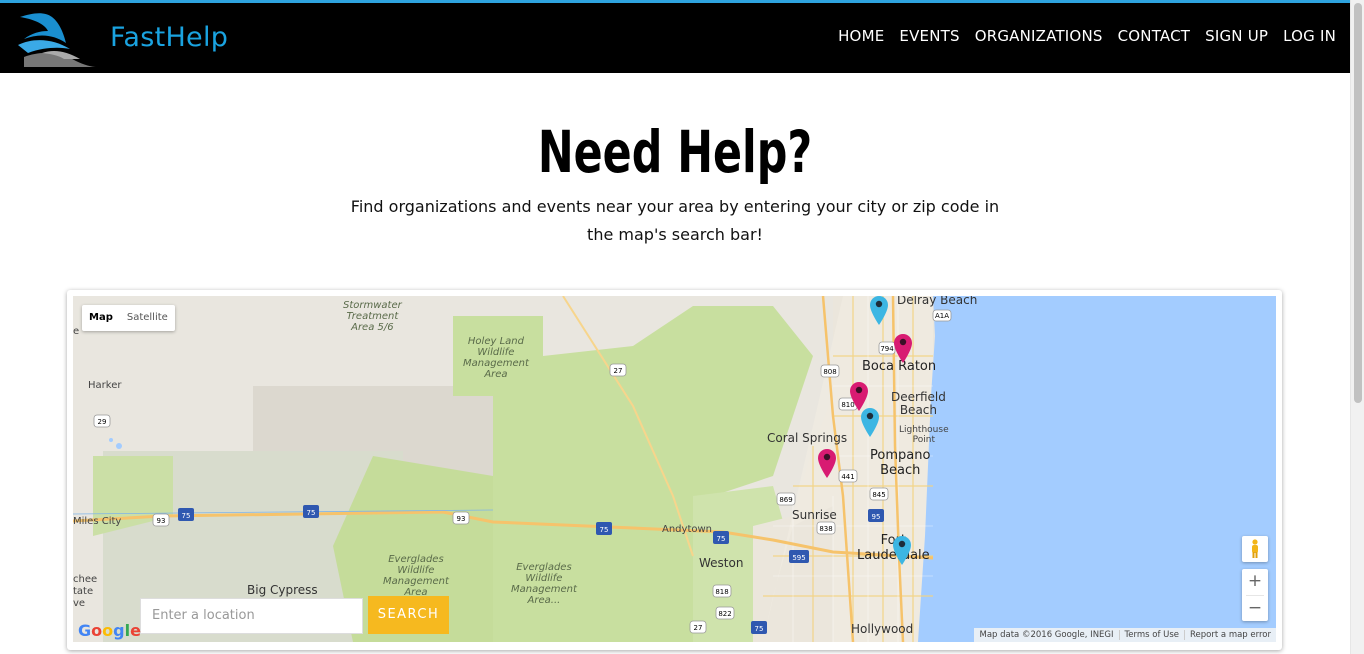 The width and height of the screenshot is (1364, 654). Describe the element at coordinates (918, 403) in the screenshot. I see `label-deerfield-beach: Deerfield Beach` at that location.